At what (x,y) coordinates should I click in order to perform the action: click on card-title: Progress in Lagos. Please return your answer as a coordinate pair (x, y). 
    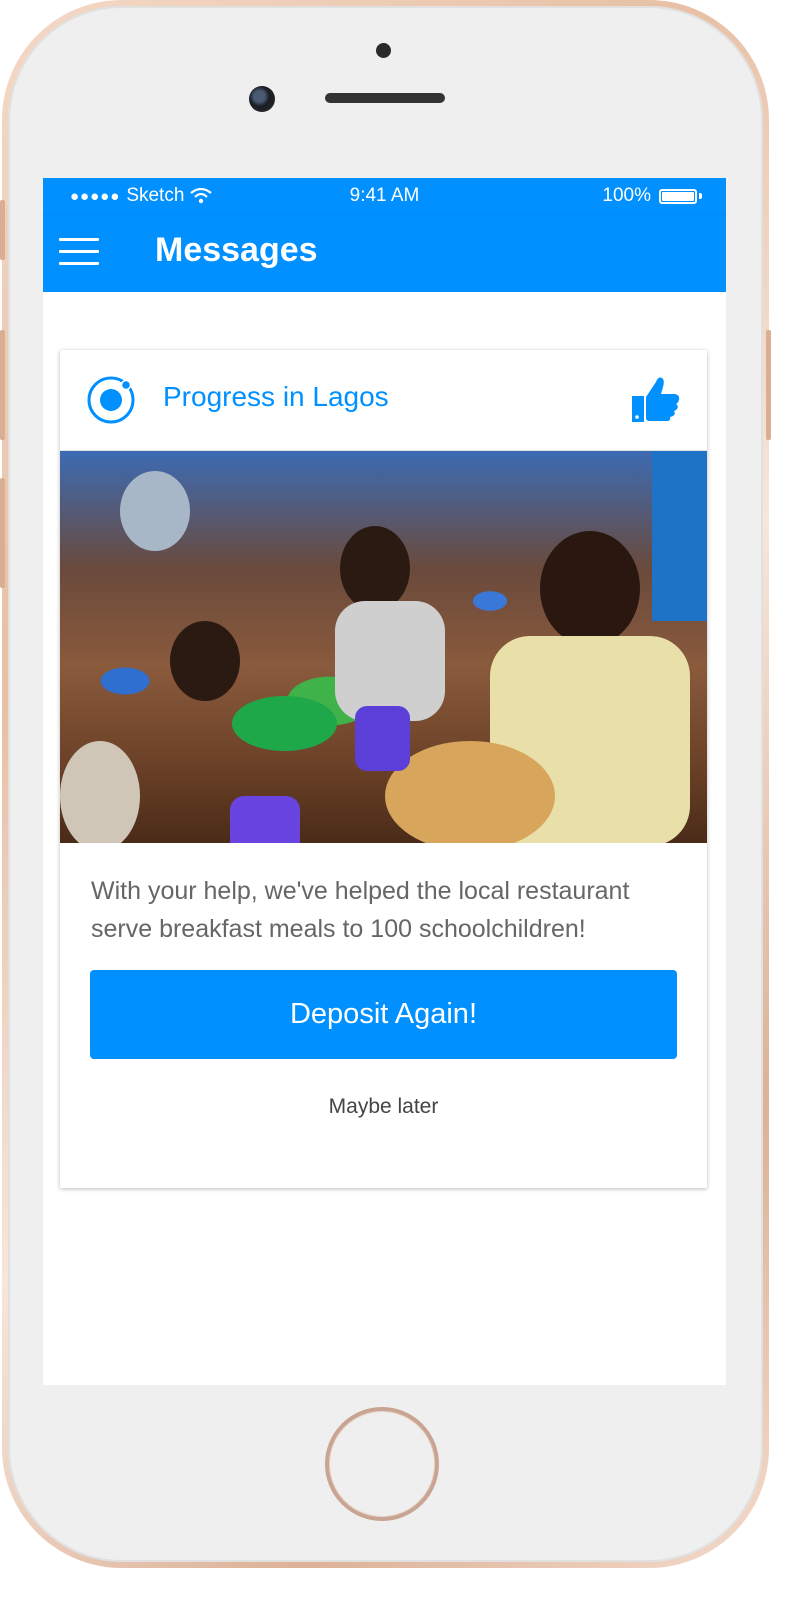
    Looking at the image, I should click on (276, 396).